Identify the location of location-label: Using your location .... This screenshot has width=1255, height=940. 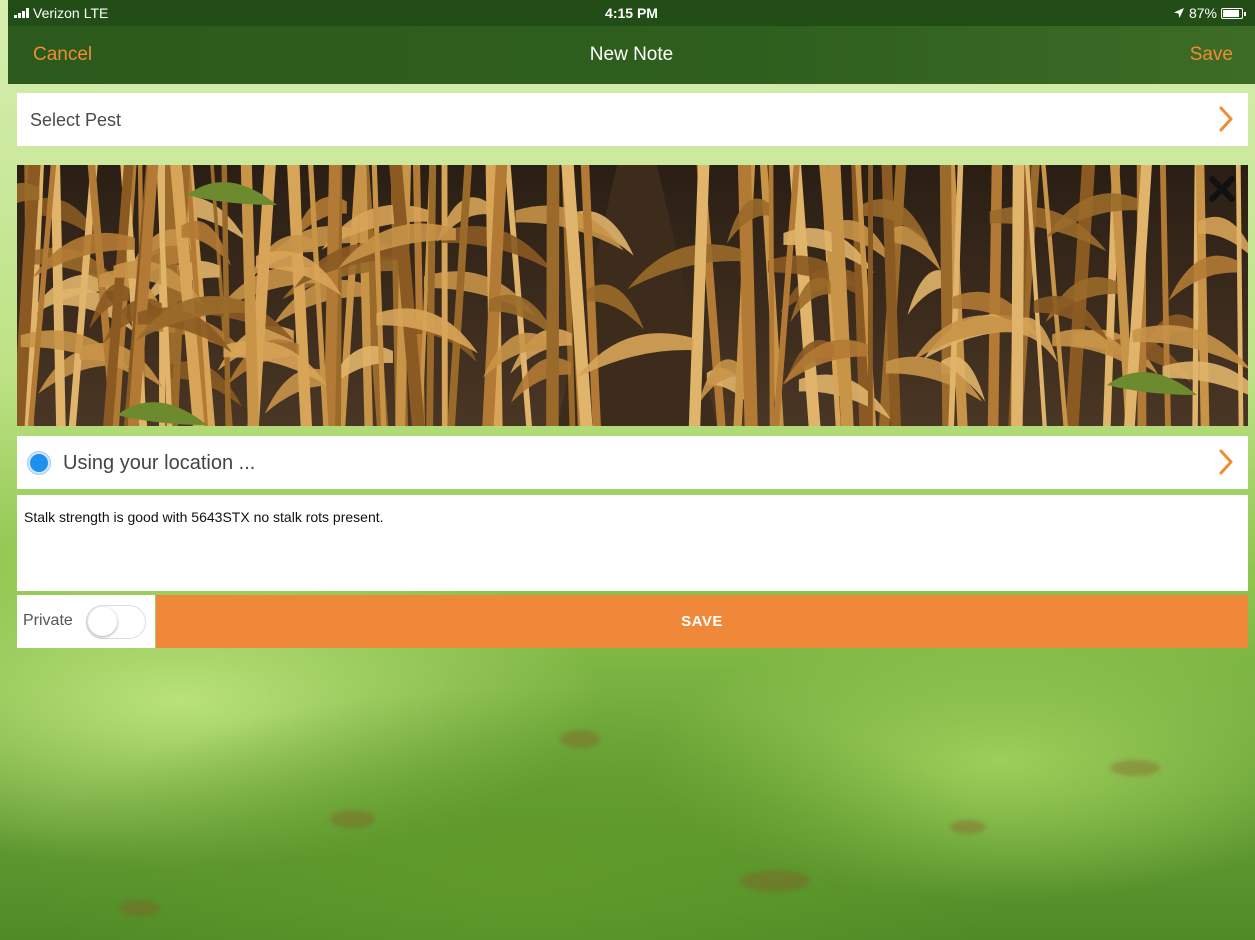
(159, 463).